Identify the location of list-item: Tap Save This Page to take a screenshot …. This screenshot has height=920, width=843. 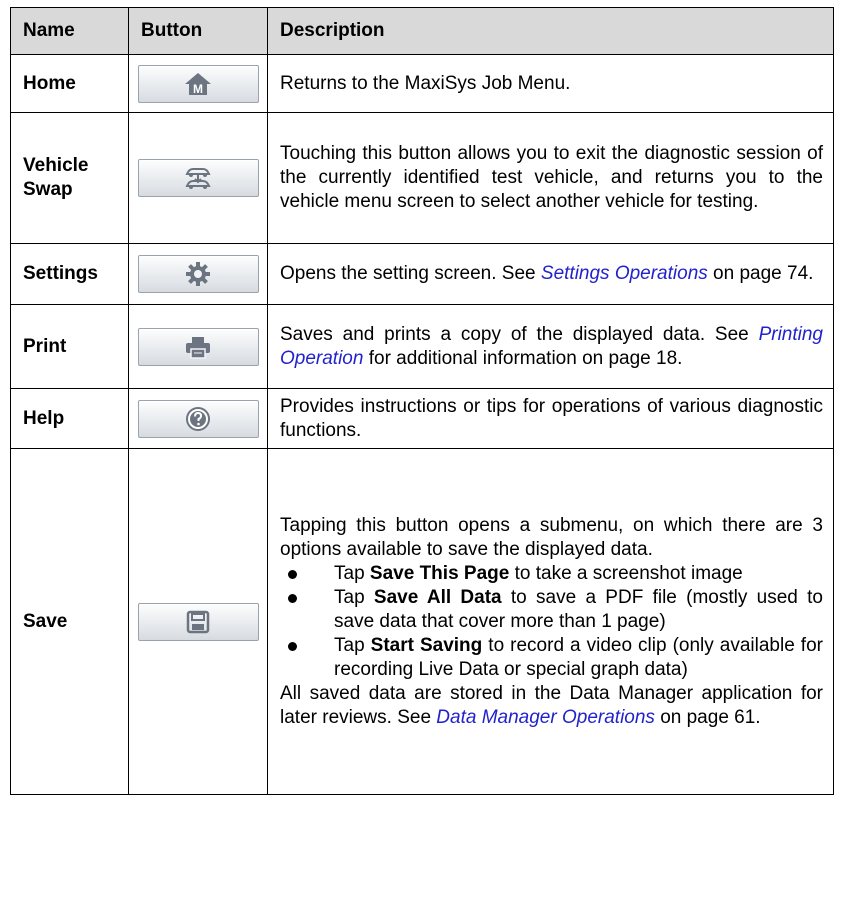
(551, 574).